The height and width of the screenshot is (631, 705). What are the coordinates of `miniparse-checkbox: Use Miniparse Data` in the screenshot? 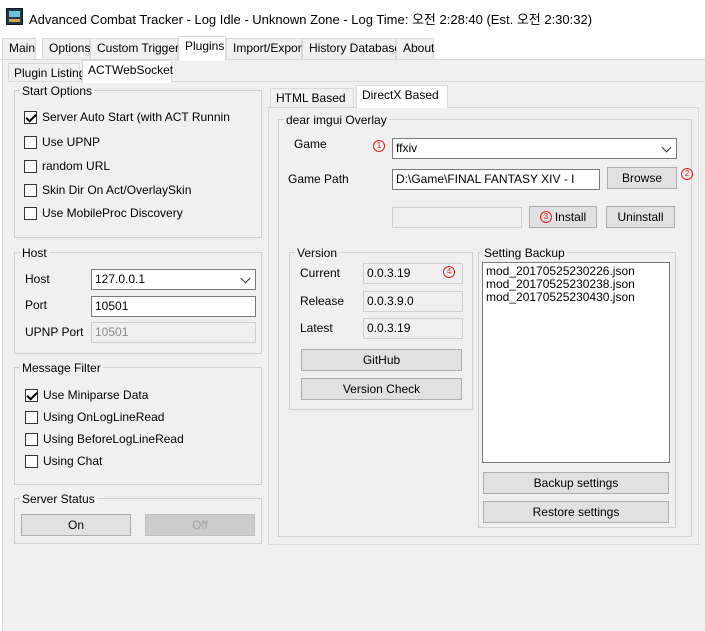 It's located at (86, 395).